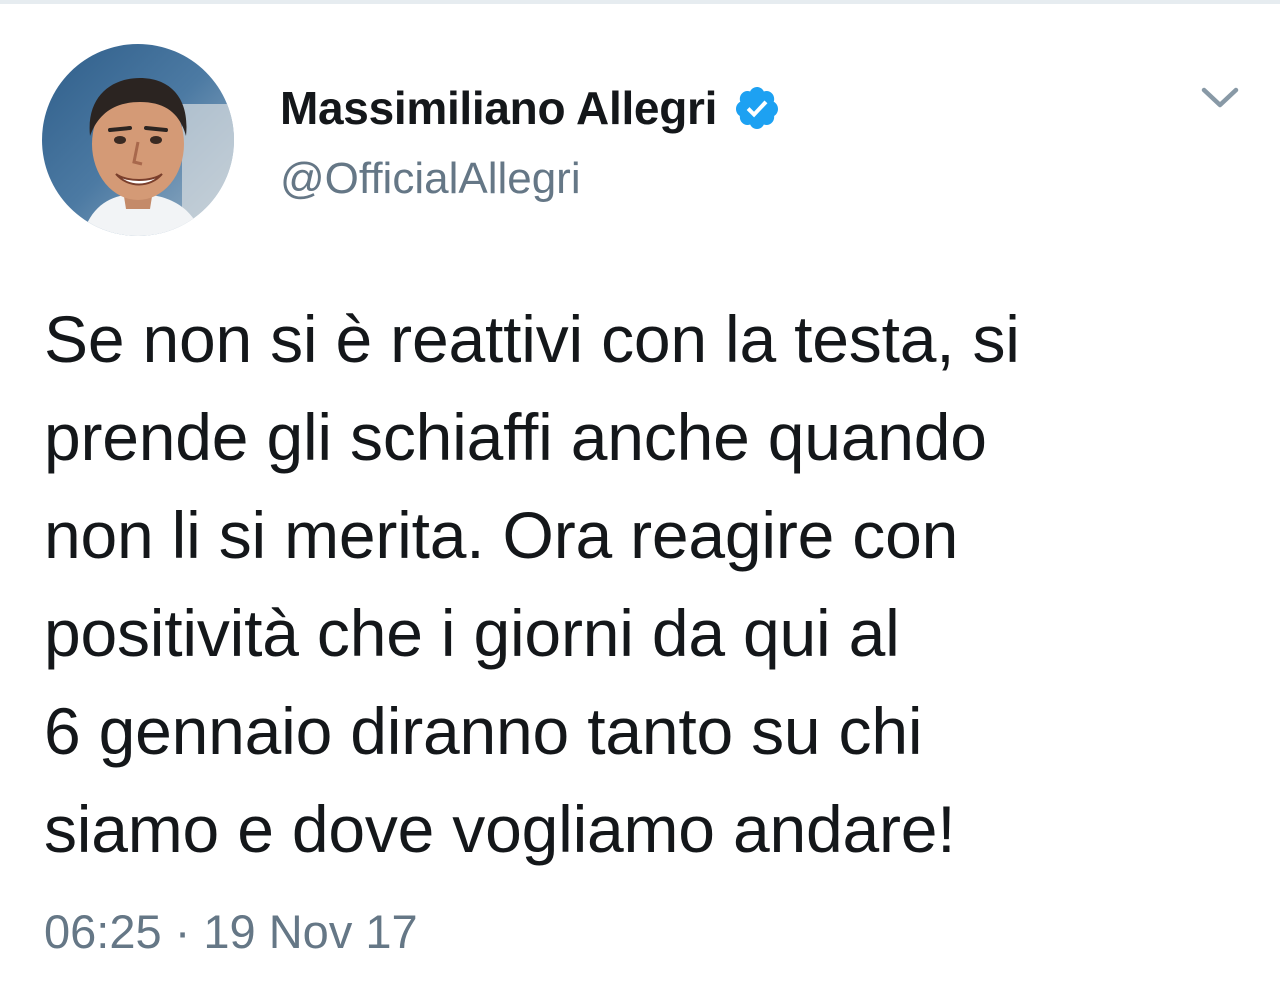  Describe the element at coordinates (310, 931) in the screenshot. I see `tweet-date: 19 Nov 17` at that location.